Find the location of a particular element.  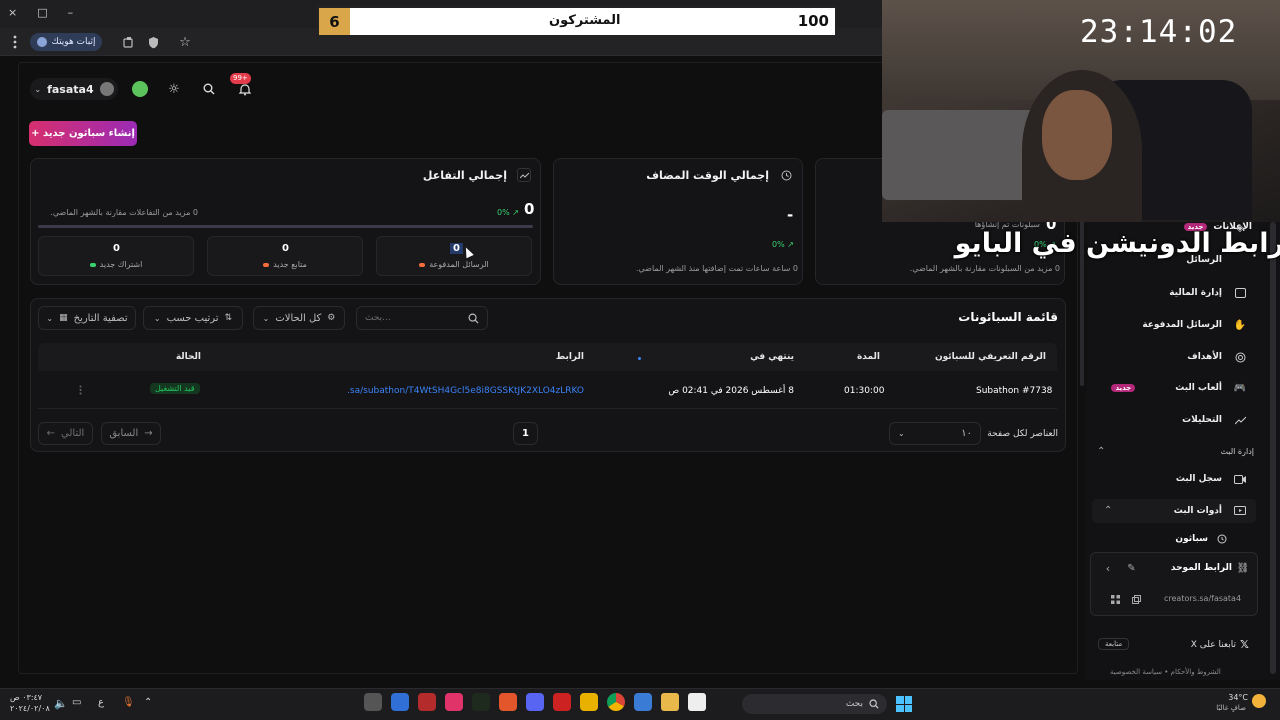

copy-icon is located at coordinates (1136, 599).